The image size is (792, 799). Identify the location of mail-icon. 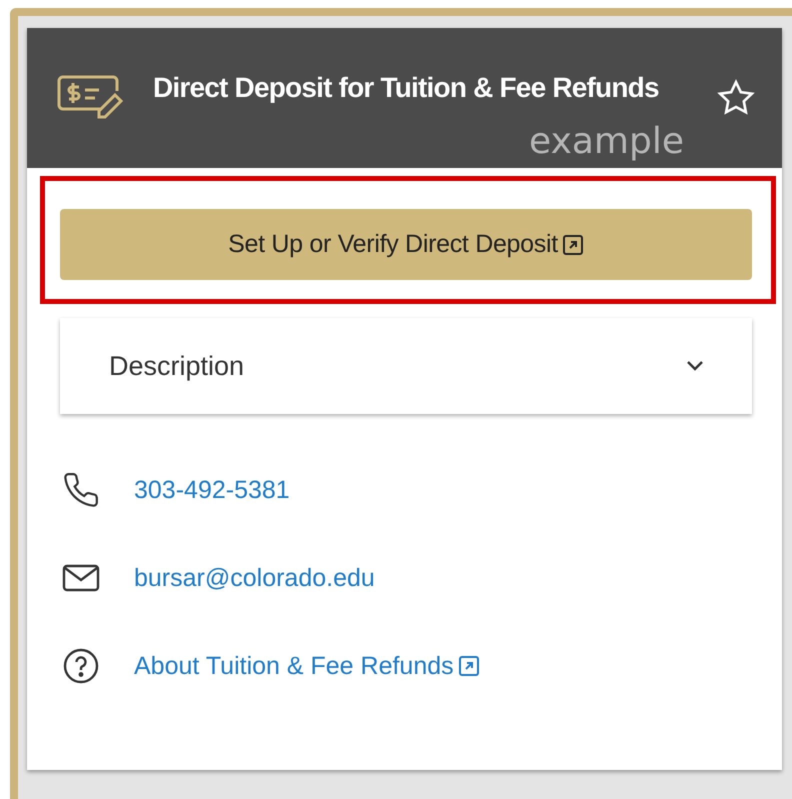
(81, 578).